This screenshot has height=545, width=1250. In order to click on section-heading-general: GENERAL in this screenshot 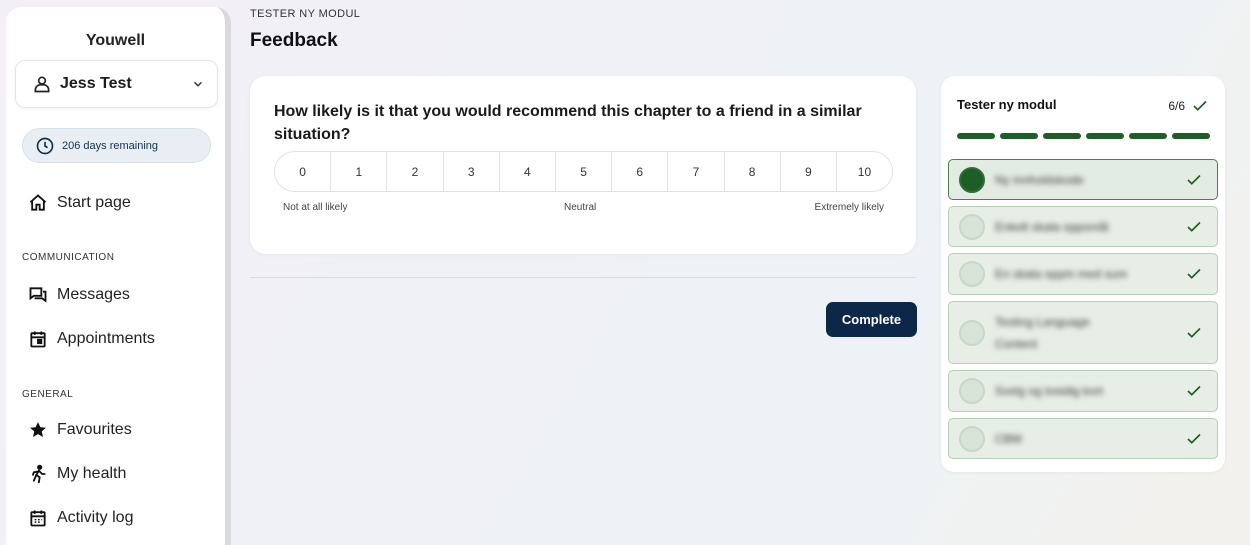, I will do `click(48, 394)`.